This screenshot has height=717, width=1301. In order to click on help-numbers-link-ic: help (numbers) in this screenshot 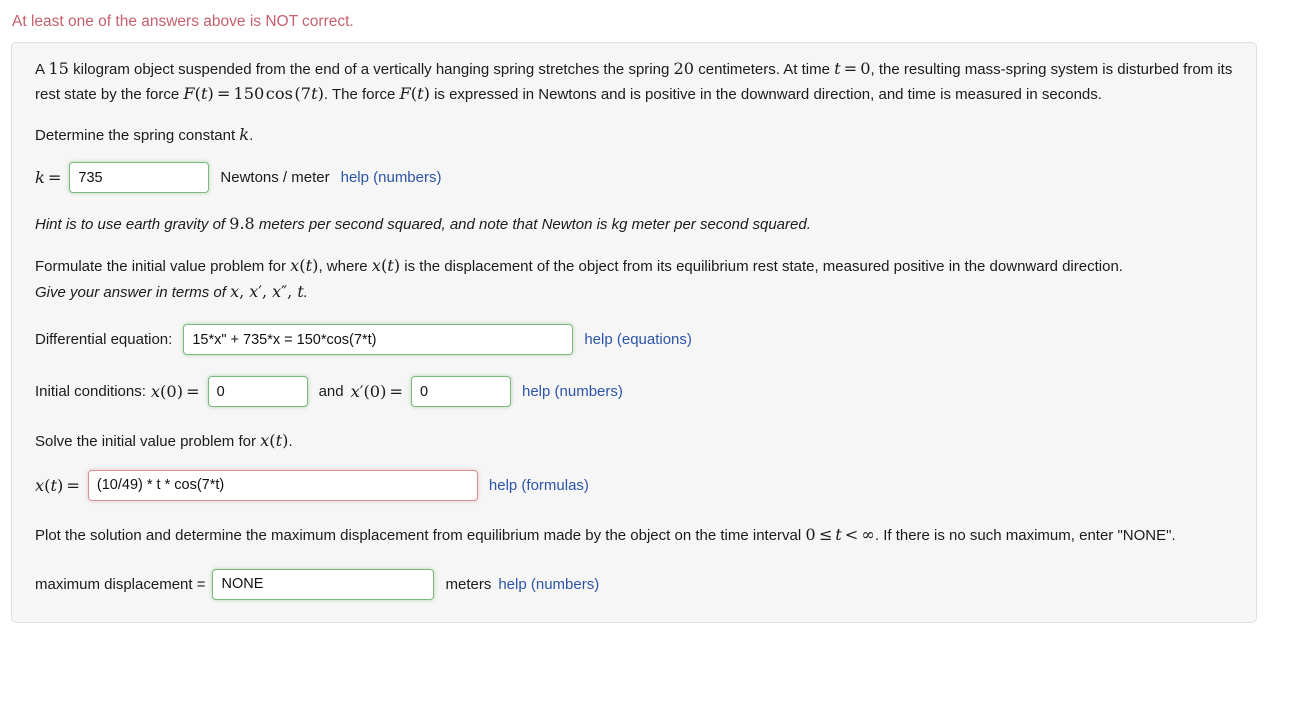, I will do `click(572, 391)`.